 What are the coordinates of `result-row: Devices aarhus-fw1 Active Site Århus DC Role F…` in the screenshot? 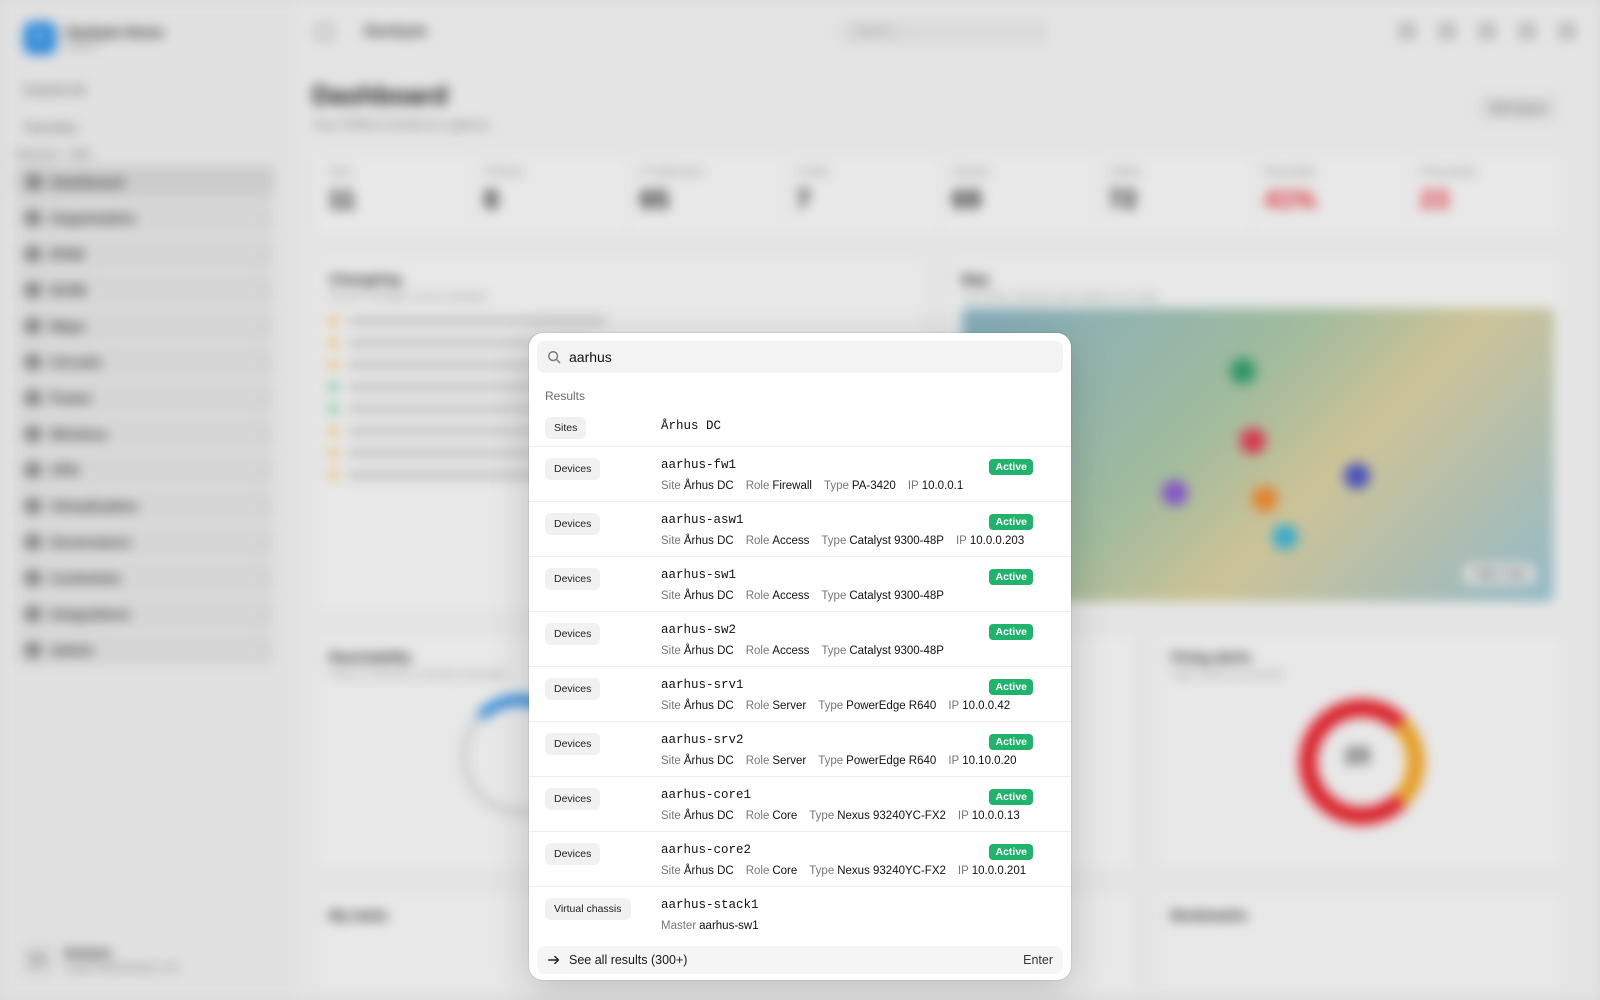 It's located at (800, 474).